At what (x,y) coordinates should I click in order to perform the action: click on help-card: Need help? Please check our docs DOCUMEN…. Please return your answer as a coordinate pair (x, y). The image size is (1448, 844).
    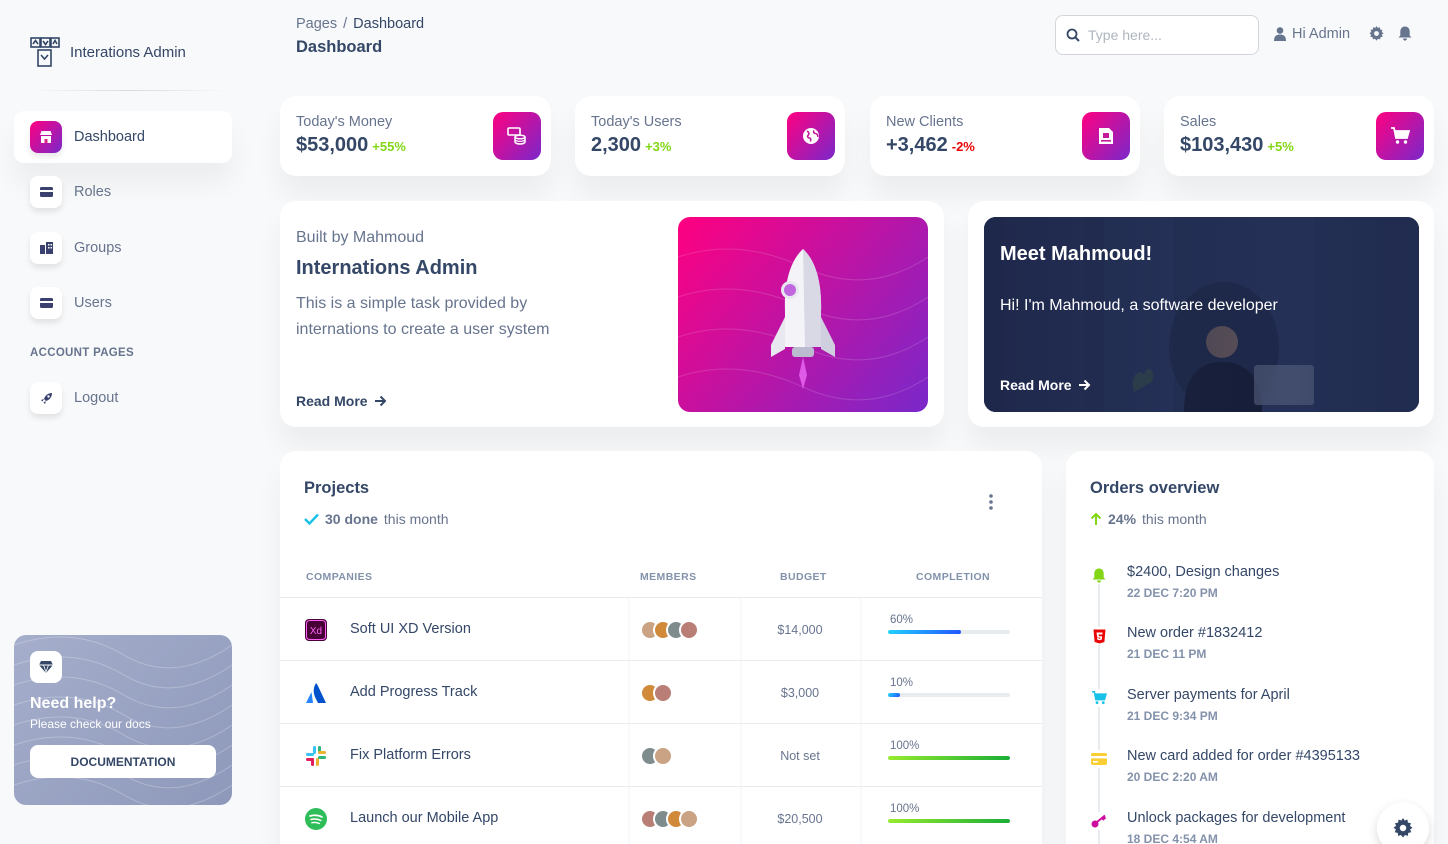
    Looking at the image, I should click on (123, 720).